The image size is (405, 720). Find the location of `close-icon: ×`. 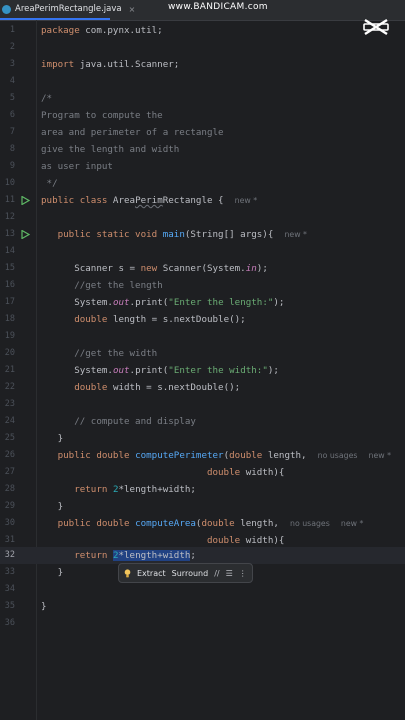

close-icon: × is located at coordinates (132, 9).